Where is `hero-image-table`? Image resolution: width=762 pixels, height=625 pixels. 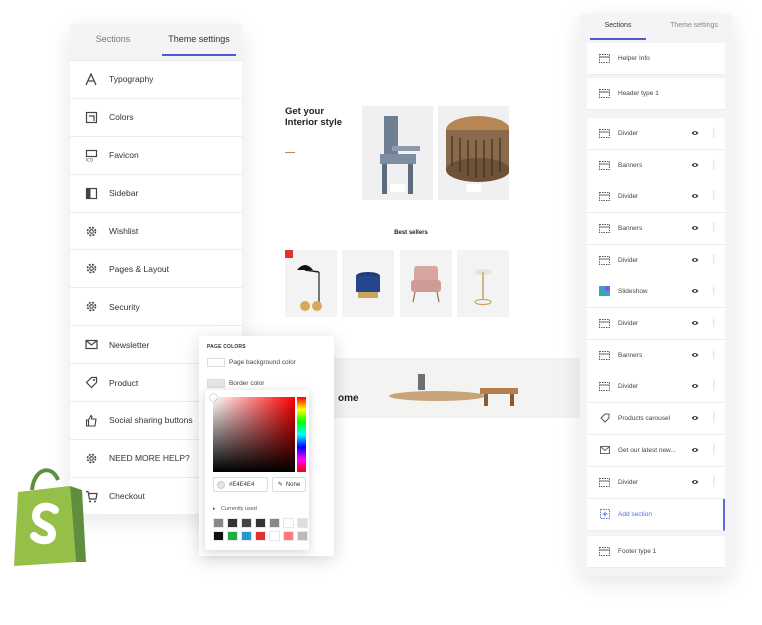 hero-image-table is located at coordinates (473, 153).